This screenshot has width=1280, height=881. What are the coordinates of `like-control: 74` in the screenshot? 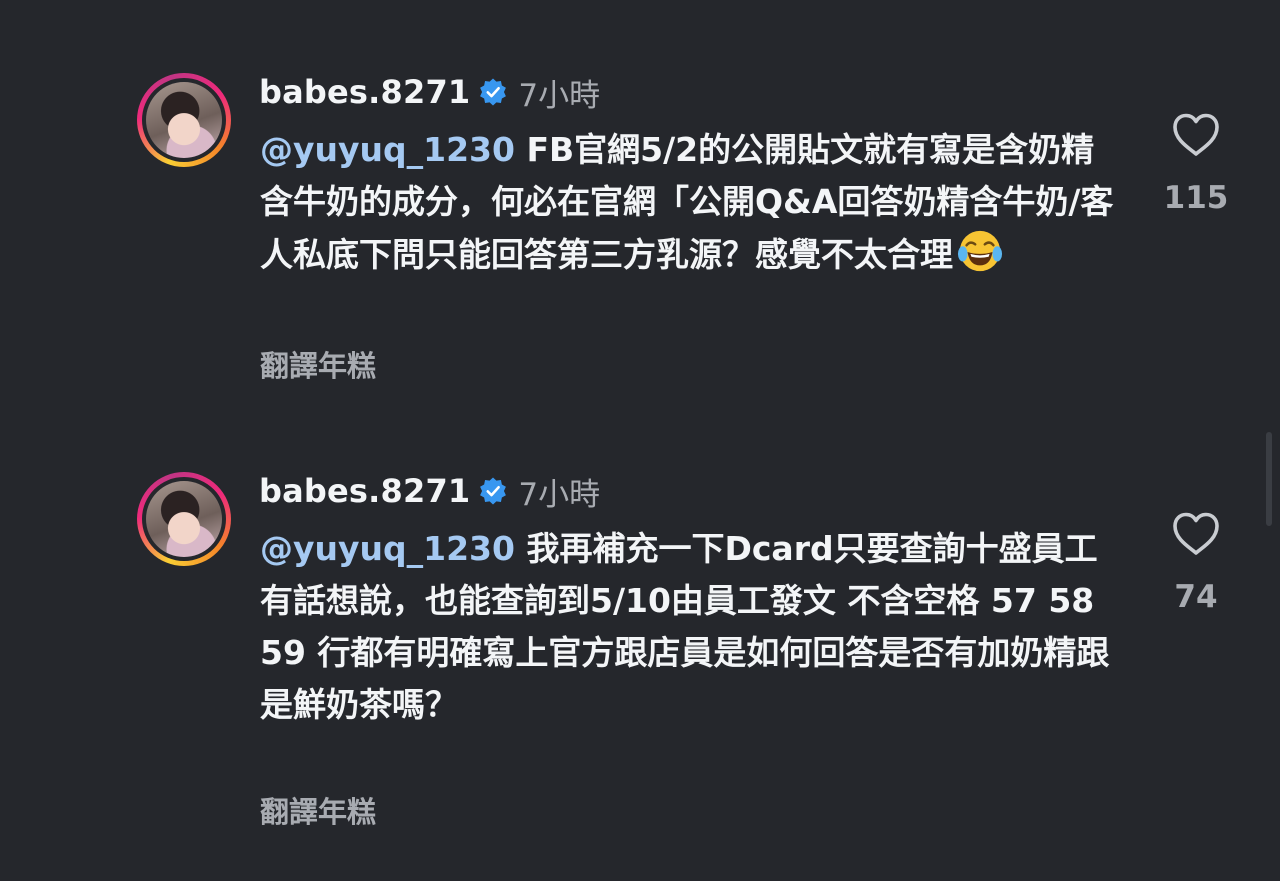 It's located at (1196, 563).